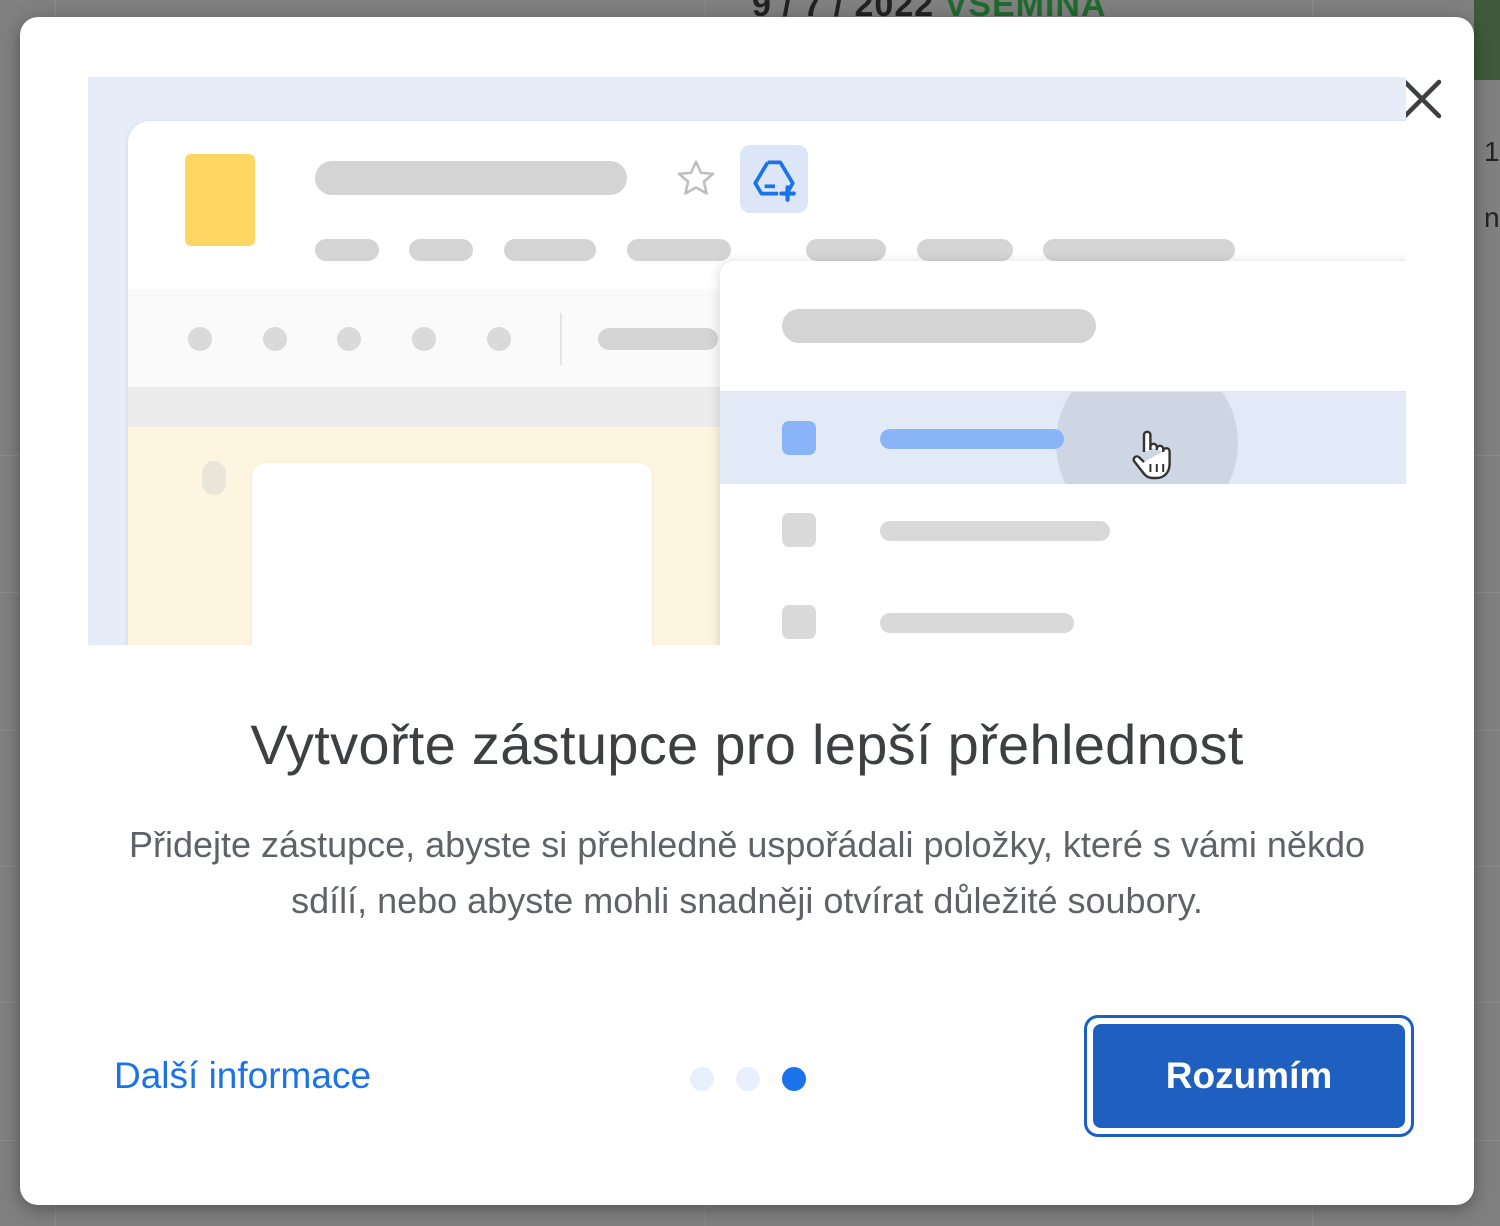  I want to click on add-shortcut-icon, so click(774, 181).